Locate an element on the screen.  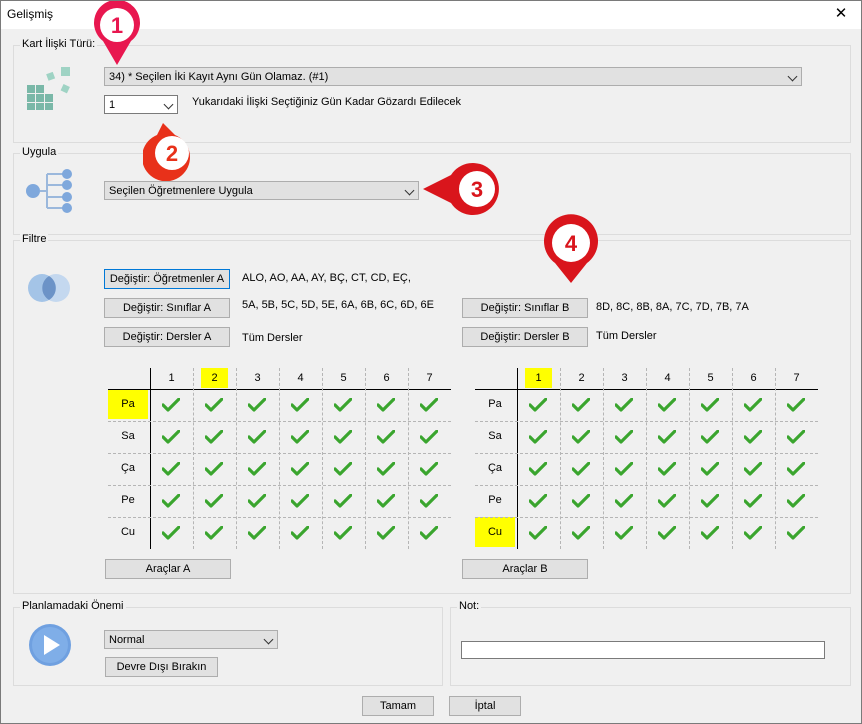
period-header: 5 is located at coordinates (710, 378).